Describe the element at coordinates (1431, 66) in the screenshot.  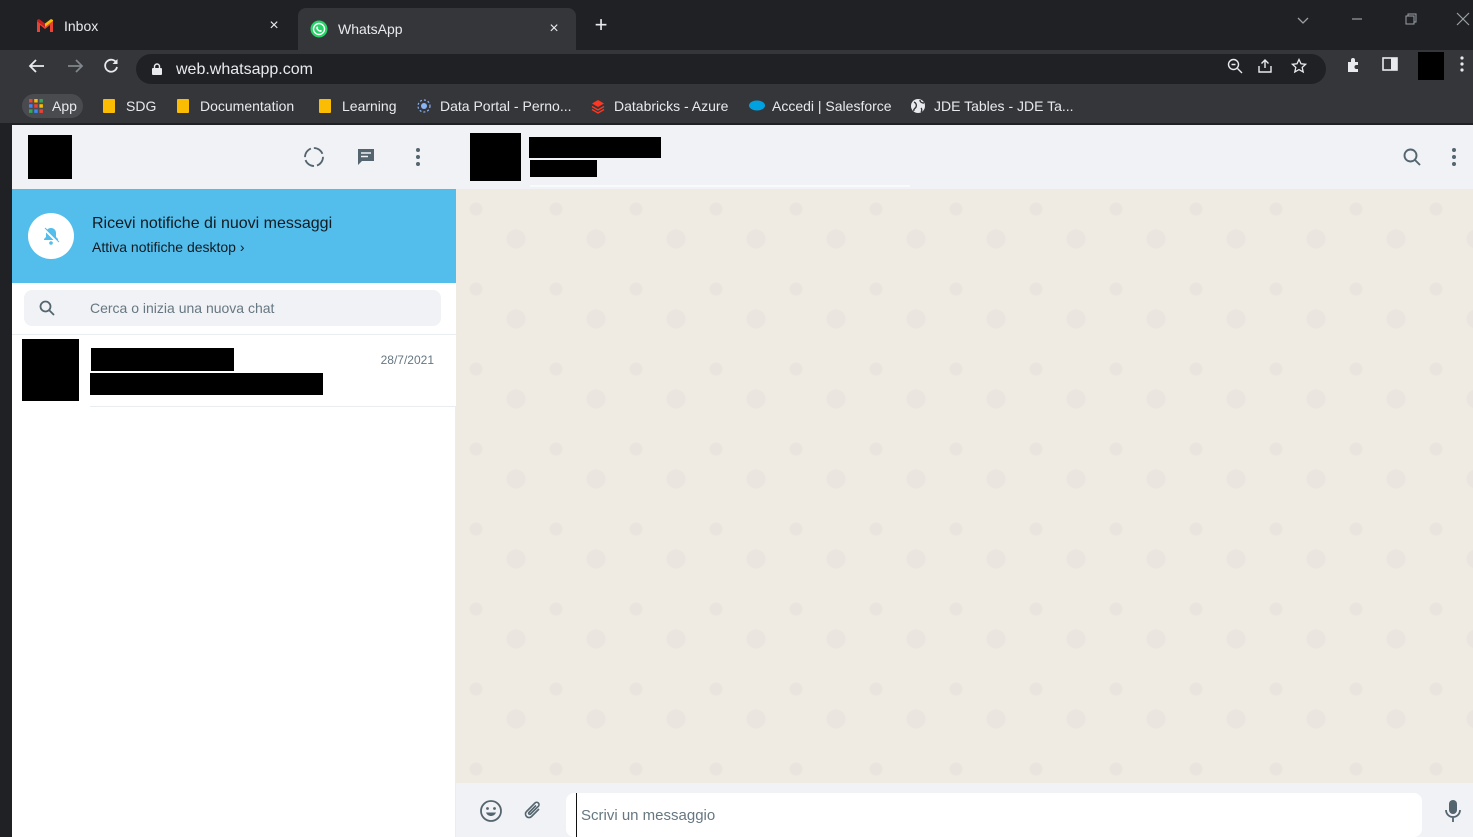
I see `profile-avatar` at that location.